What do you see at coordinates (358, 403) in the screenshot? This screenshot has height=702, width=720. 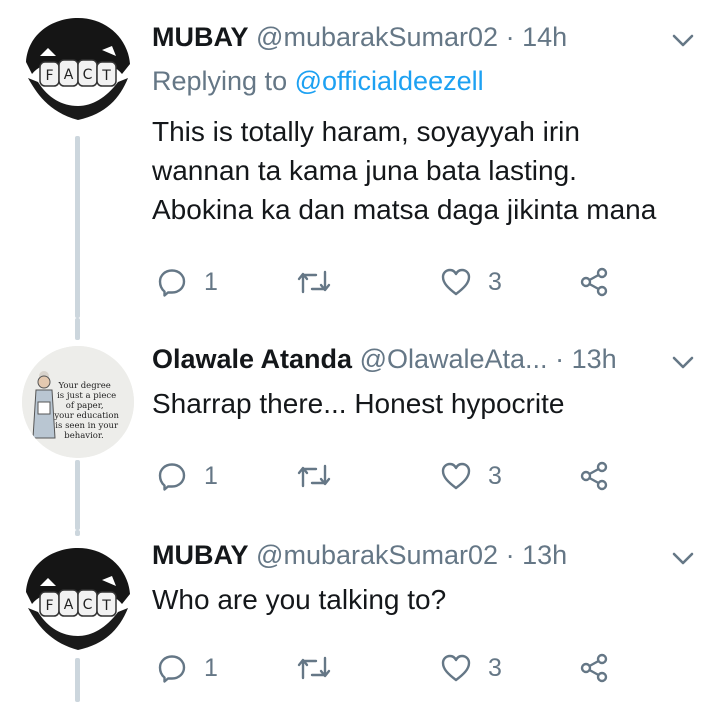 I see `text-line: Sharrap there... Honest hypocrite` at bounding box center [358, 403].